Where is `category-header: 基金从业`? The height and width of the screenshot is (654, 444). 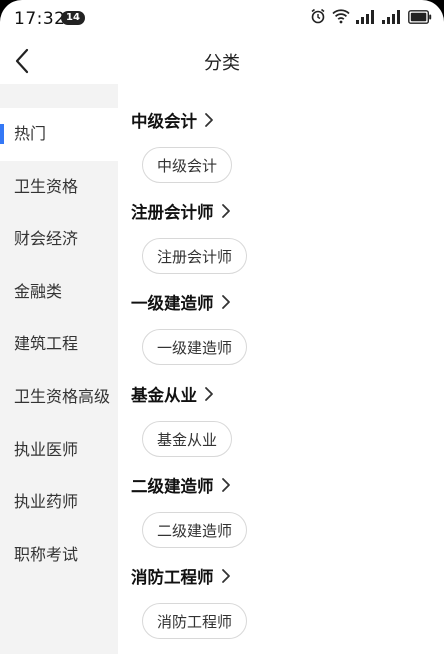
category-header: 基金从业 is located at coordinates (172, 394).